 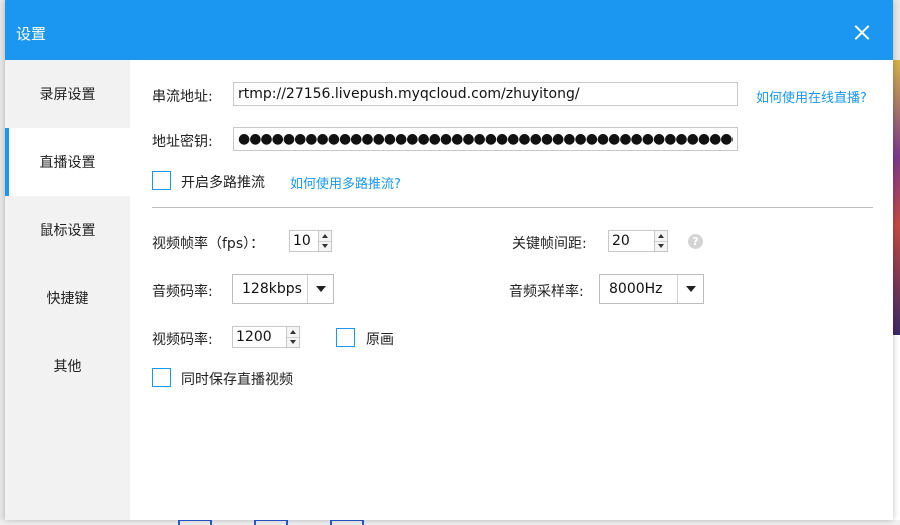 What do you see at coordinates (546, 292) in the screenshot?
I see `audio-samplerate-label: 音频采样率:` at bounding box center [546, 292].